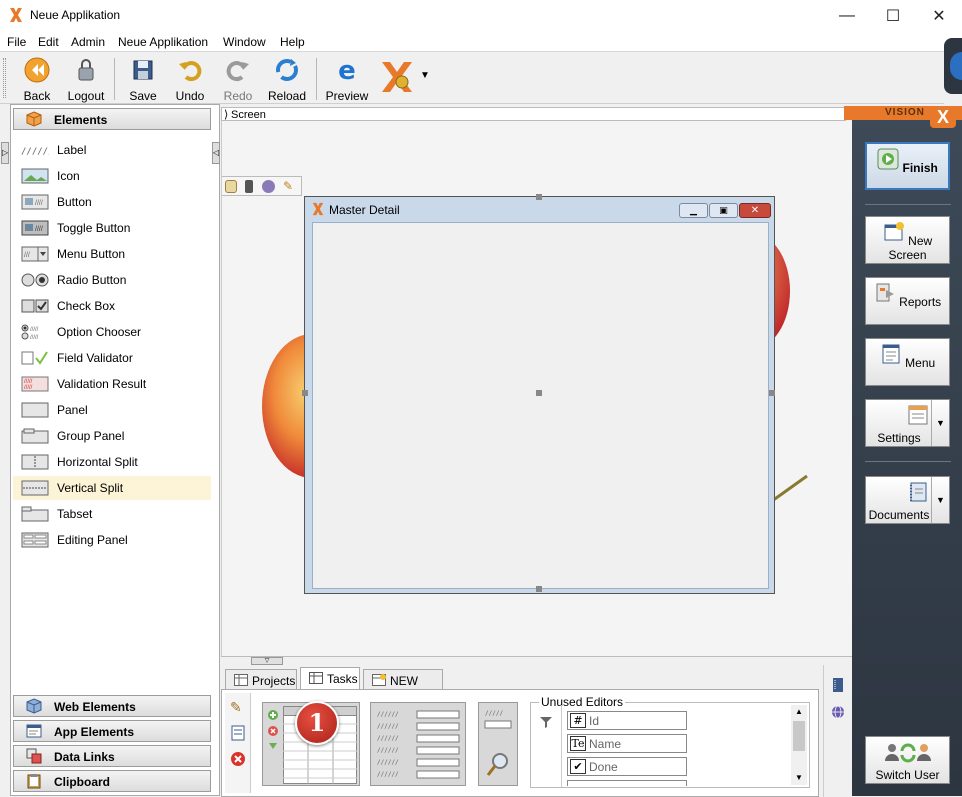  Describe the element at coordinates (86, 306) in the screenshot. I see `element-check-box-text: Check Box` at that location.